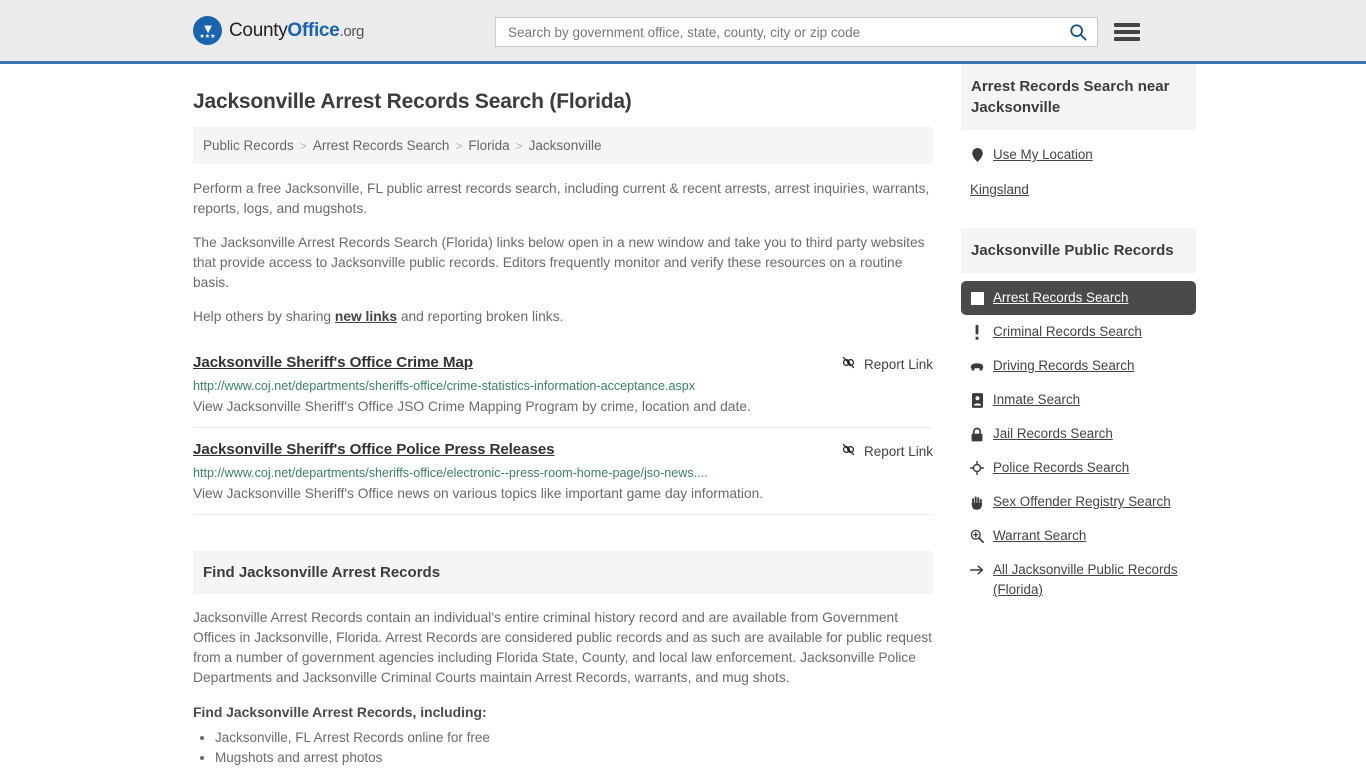 The image size is (1366, 768). What do you see at coordinates (1078, 97) in the screenshot?
I see `sidebar-near-heading: Arrest Records Search near Jacksonville` at bounding box center [1078, 97].